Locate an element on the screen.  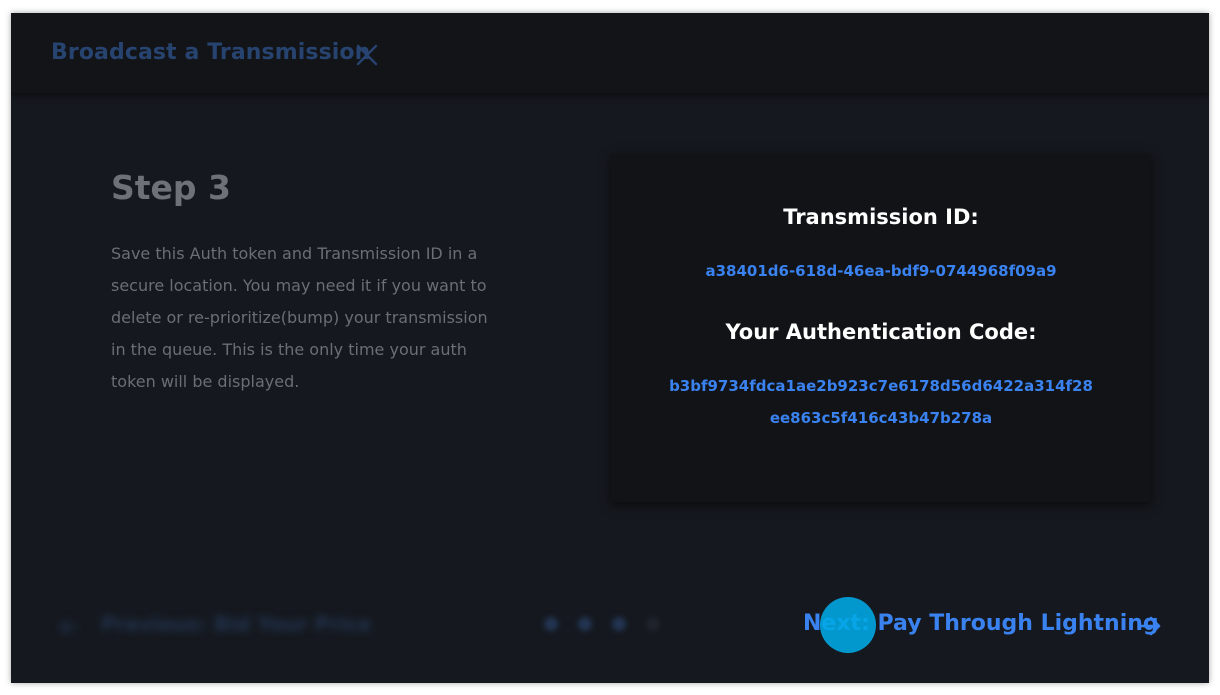
step-title: Step 3 is located at coordinates (171, 187).